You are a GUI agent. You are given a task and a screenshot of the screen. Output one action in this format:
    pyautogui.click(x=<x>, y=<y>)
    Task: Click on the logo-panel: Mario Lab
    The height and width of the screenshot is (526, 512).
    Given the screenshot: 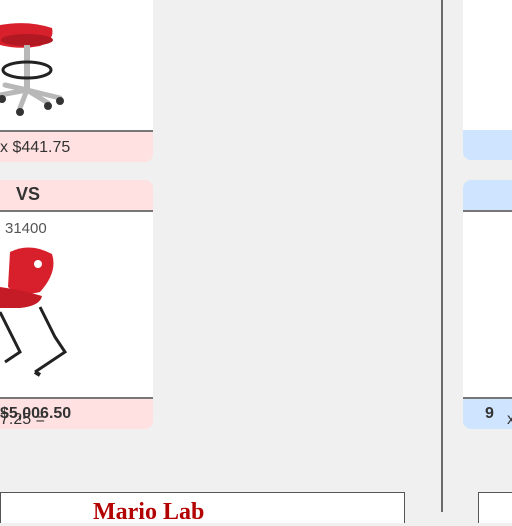 What is the action you would take?
    pyautogui.click(x=202, y=508)
    